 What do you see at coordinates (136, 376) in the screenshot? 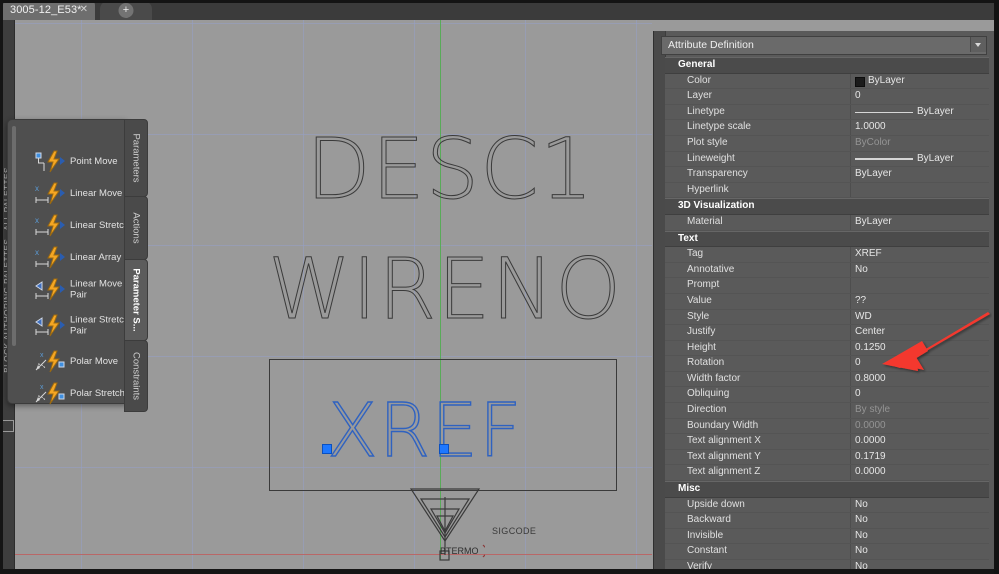
I see `palette-tab-constraints: Constraints` at bounding box center [136, 376].